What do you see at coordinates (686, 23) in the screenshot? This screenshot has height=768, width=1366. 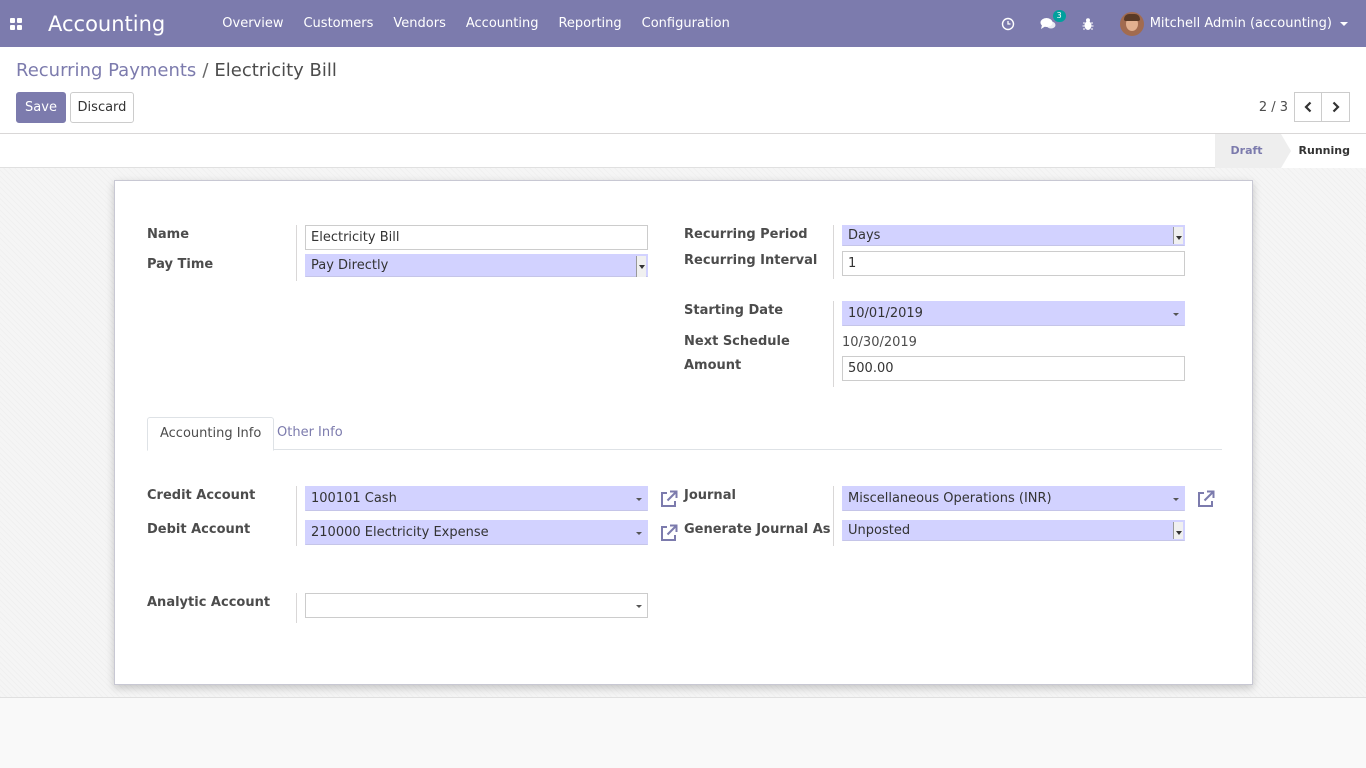 I see `menu-configuration: Configuration` at bounding box center [686, 23].